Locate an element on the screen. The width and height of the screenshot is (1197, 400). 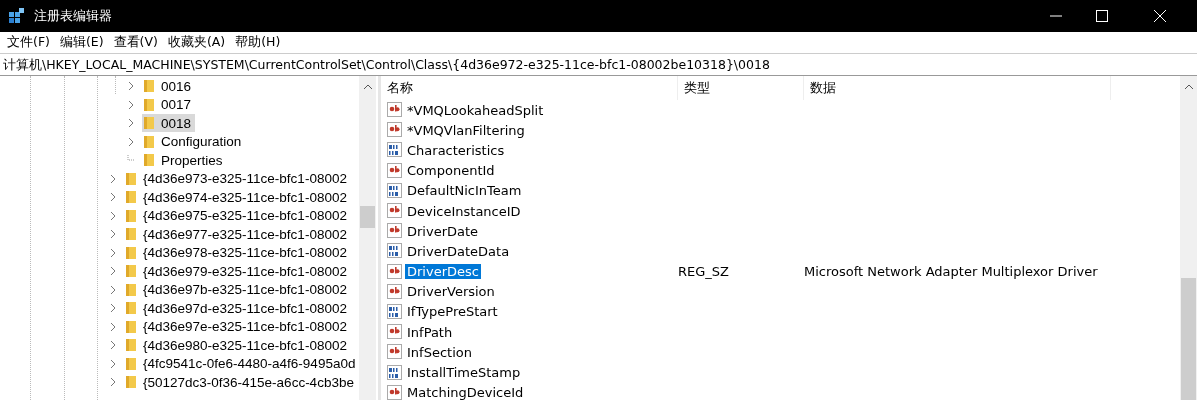
menu-item: 收藏夹(A) is located at coordinates (196, 42).